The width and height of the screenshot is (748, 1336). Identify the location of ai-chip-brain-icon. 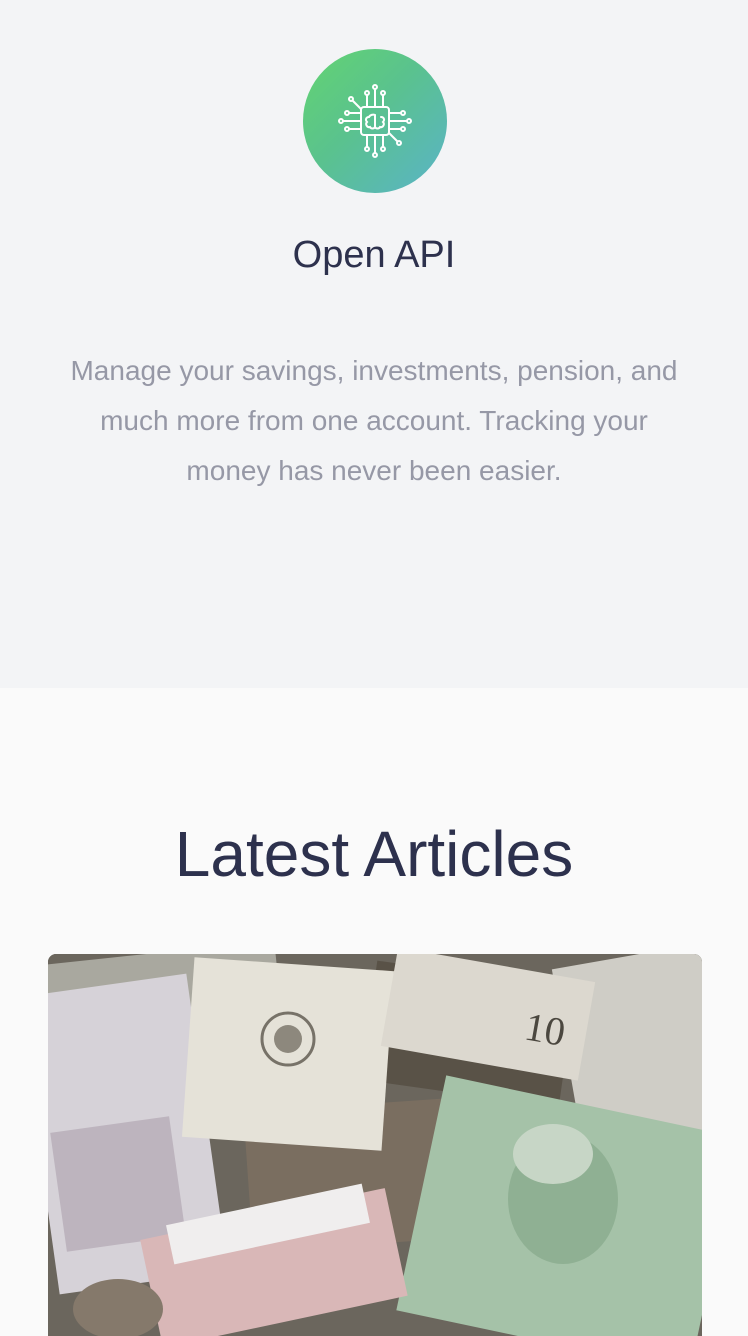
(375, 121).